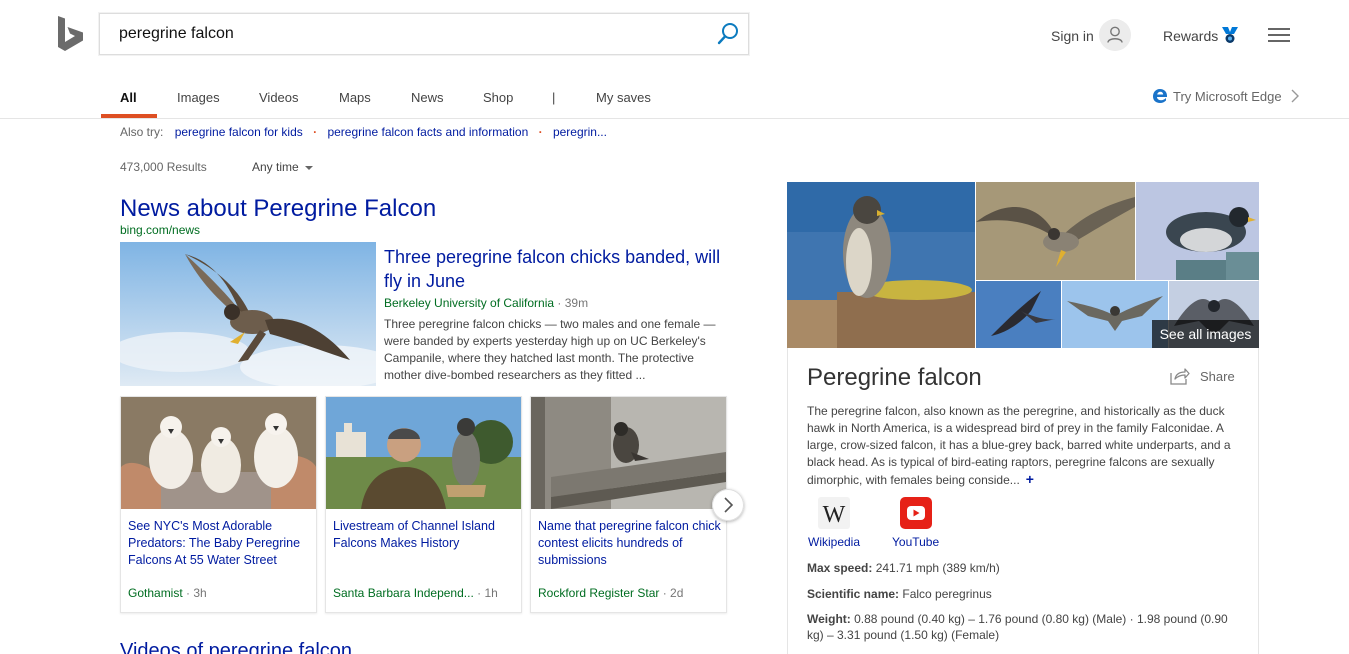  Describe the element at coordinates (829, 619) in the screenshot. I see `fact-key: Weight:` at that location.